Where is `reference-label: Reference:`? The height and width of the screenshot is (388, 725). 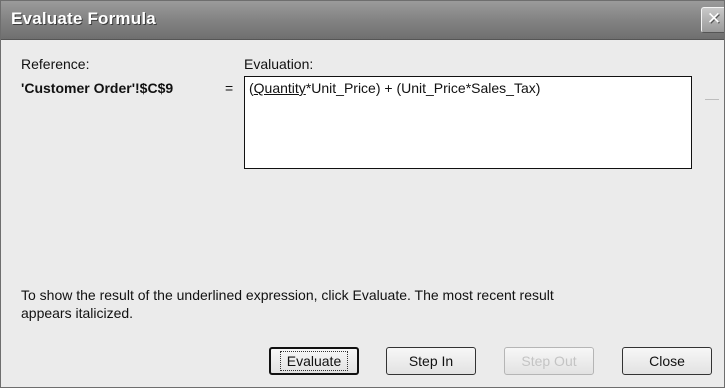 reference-label: Reference: is located at coordinates (55, 64).